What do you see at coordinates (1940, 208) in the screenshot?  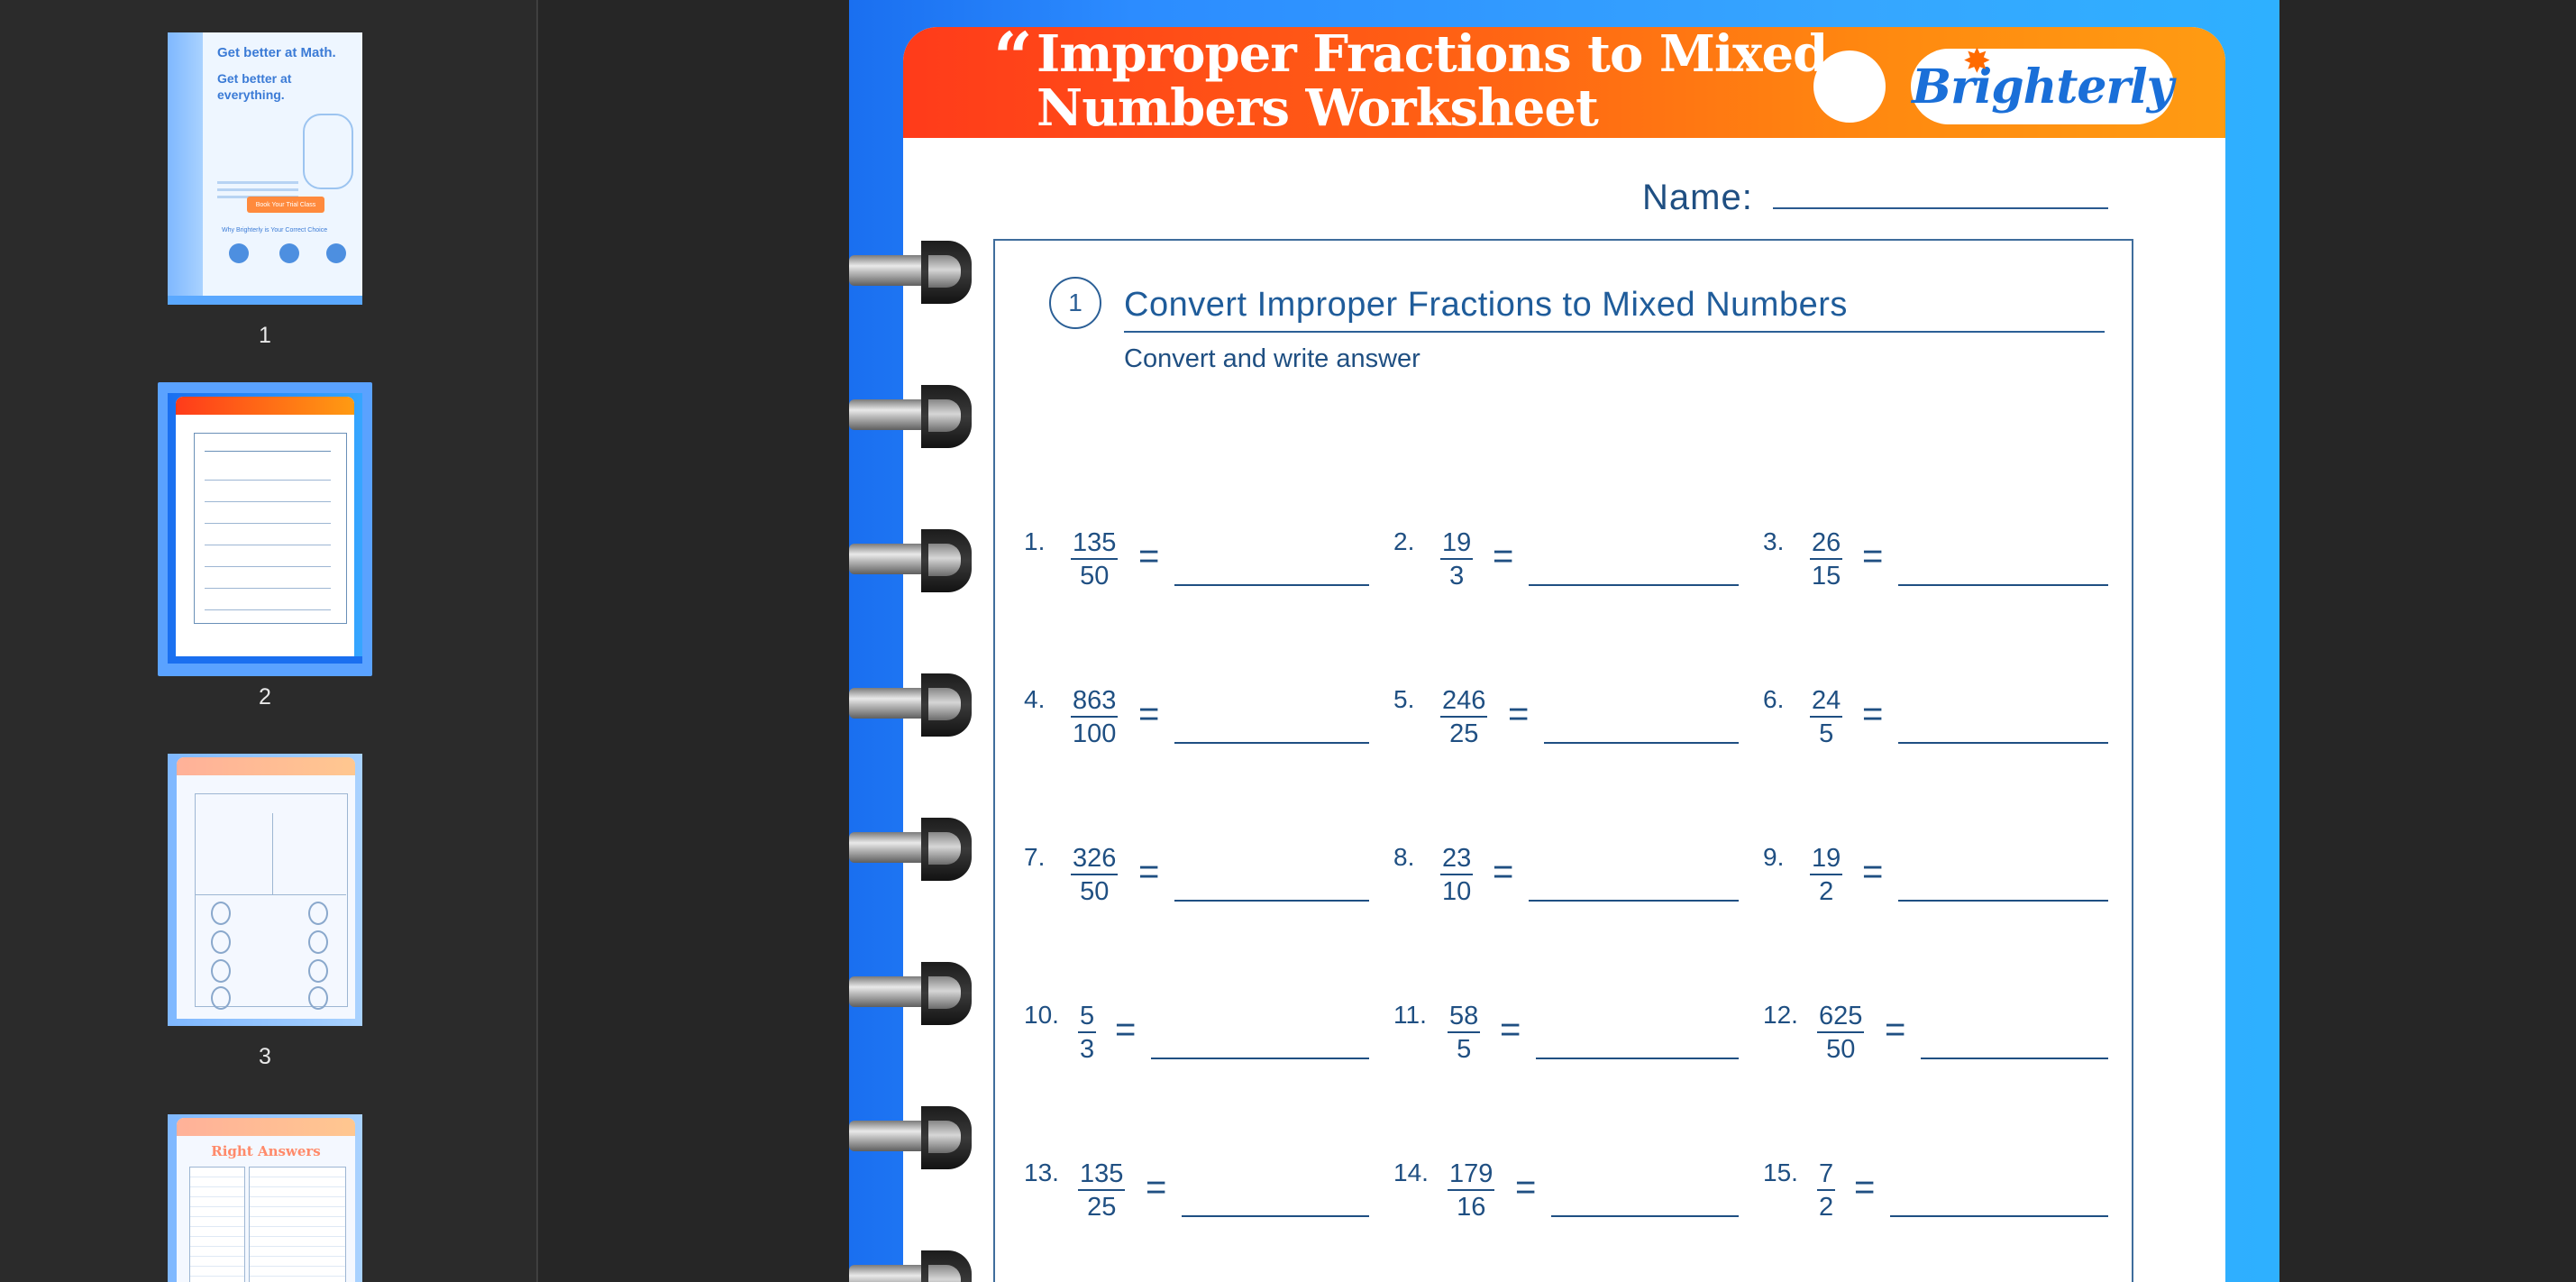 I see `name-field-line` at bounding box center [1940, 208].